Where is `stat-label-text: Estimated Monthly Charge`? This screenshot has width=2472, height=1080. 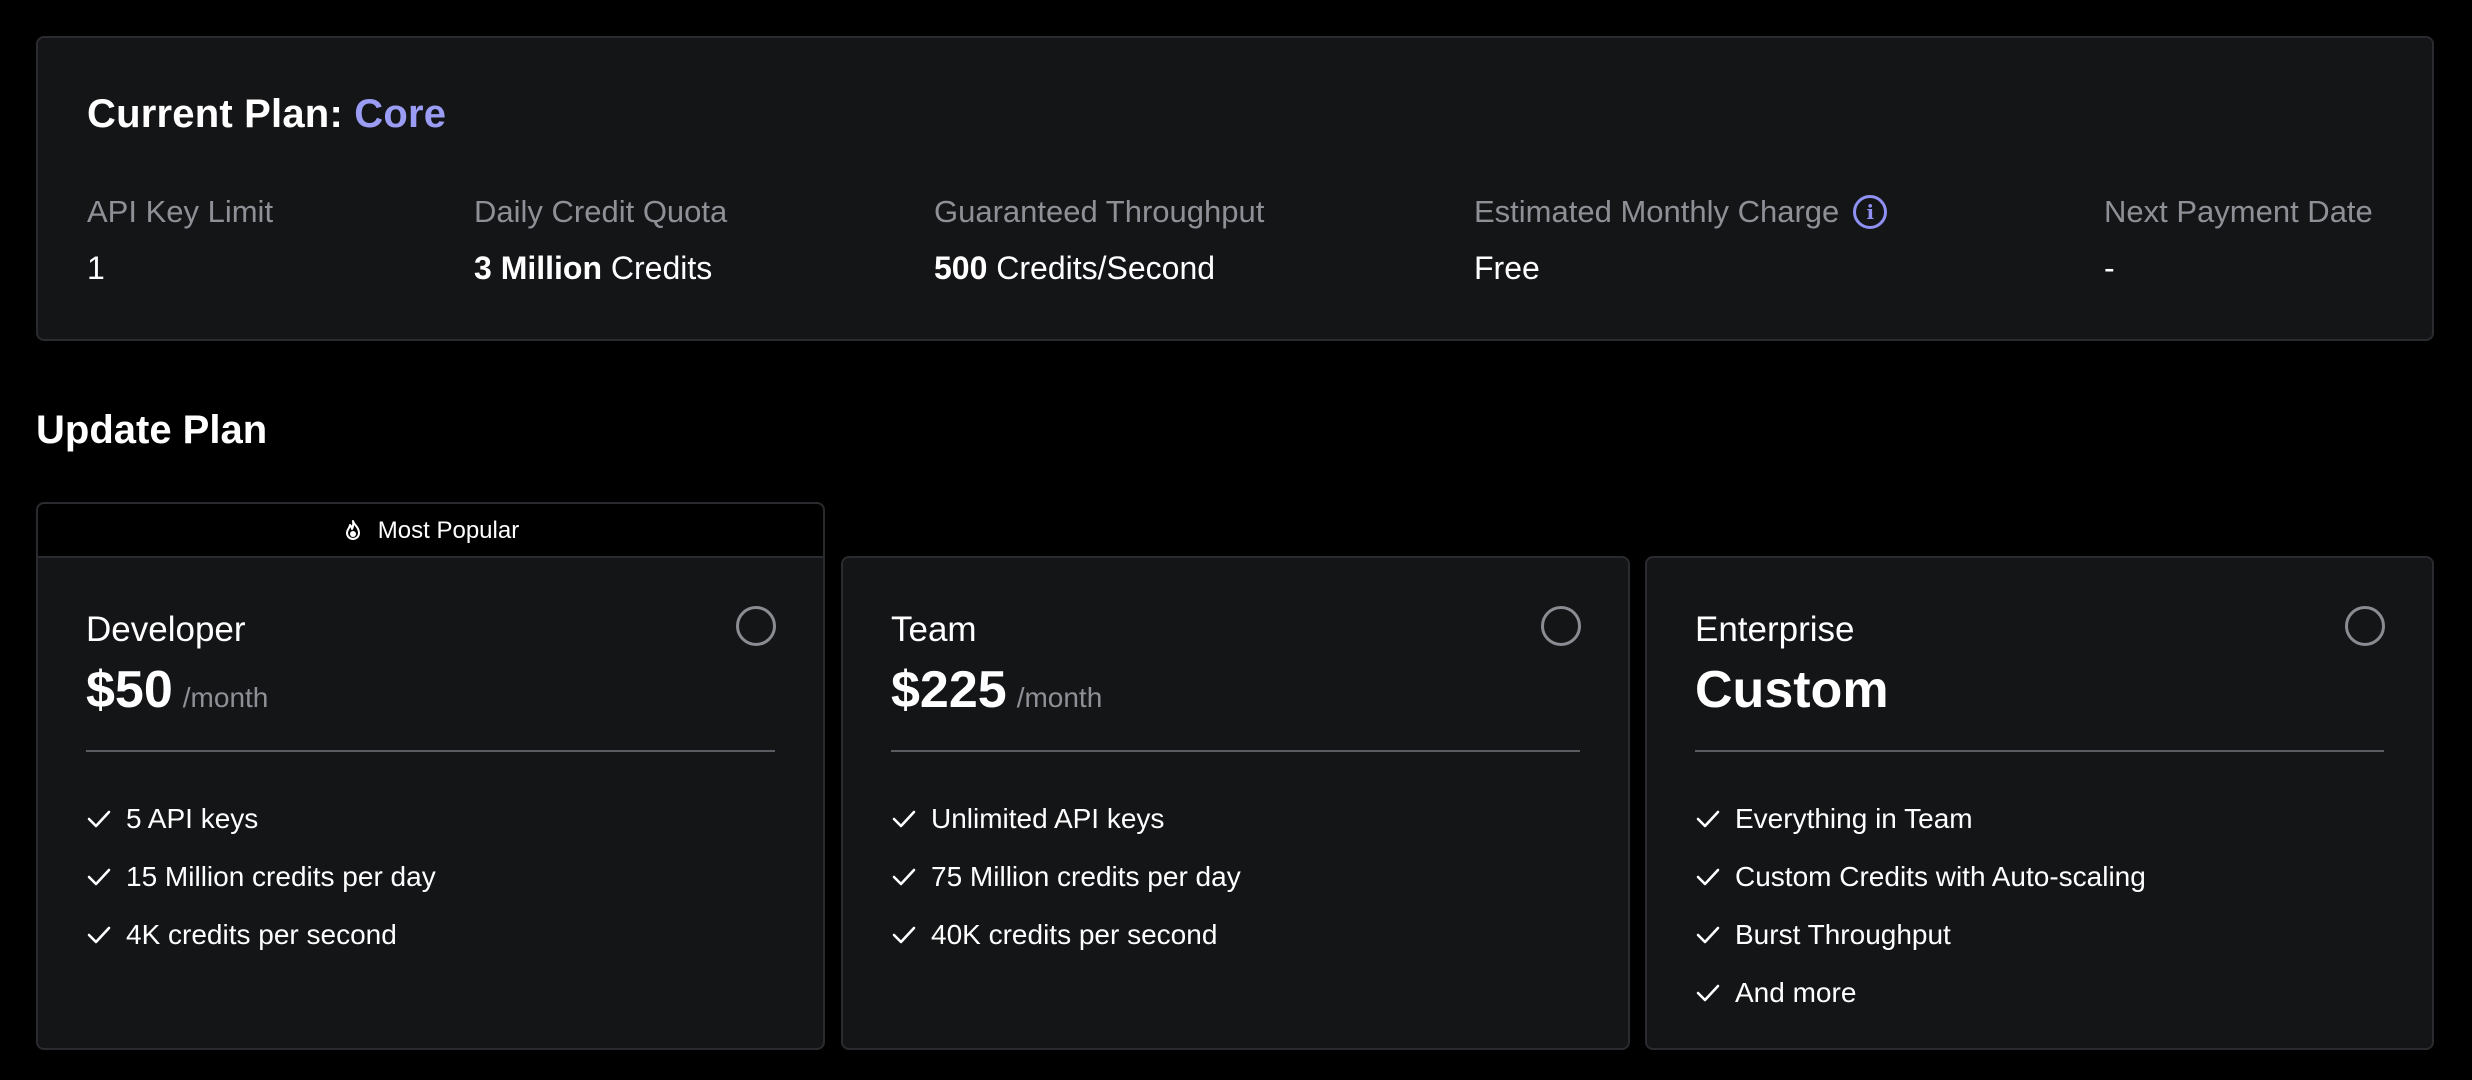 stat-label-text: Estimated Monthly Charge is located at coordinates (1657, 211).